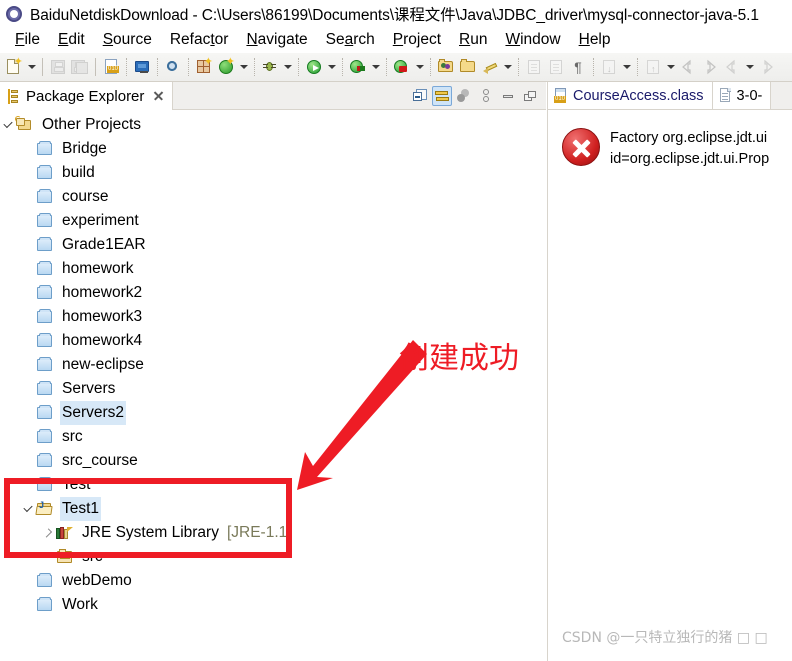 This screenshot has height=661, width=792. Describe the element at coordinates (595, 40) in the screenshot. I see `menu-help: Help` at that location.